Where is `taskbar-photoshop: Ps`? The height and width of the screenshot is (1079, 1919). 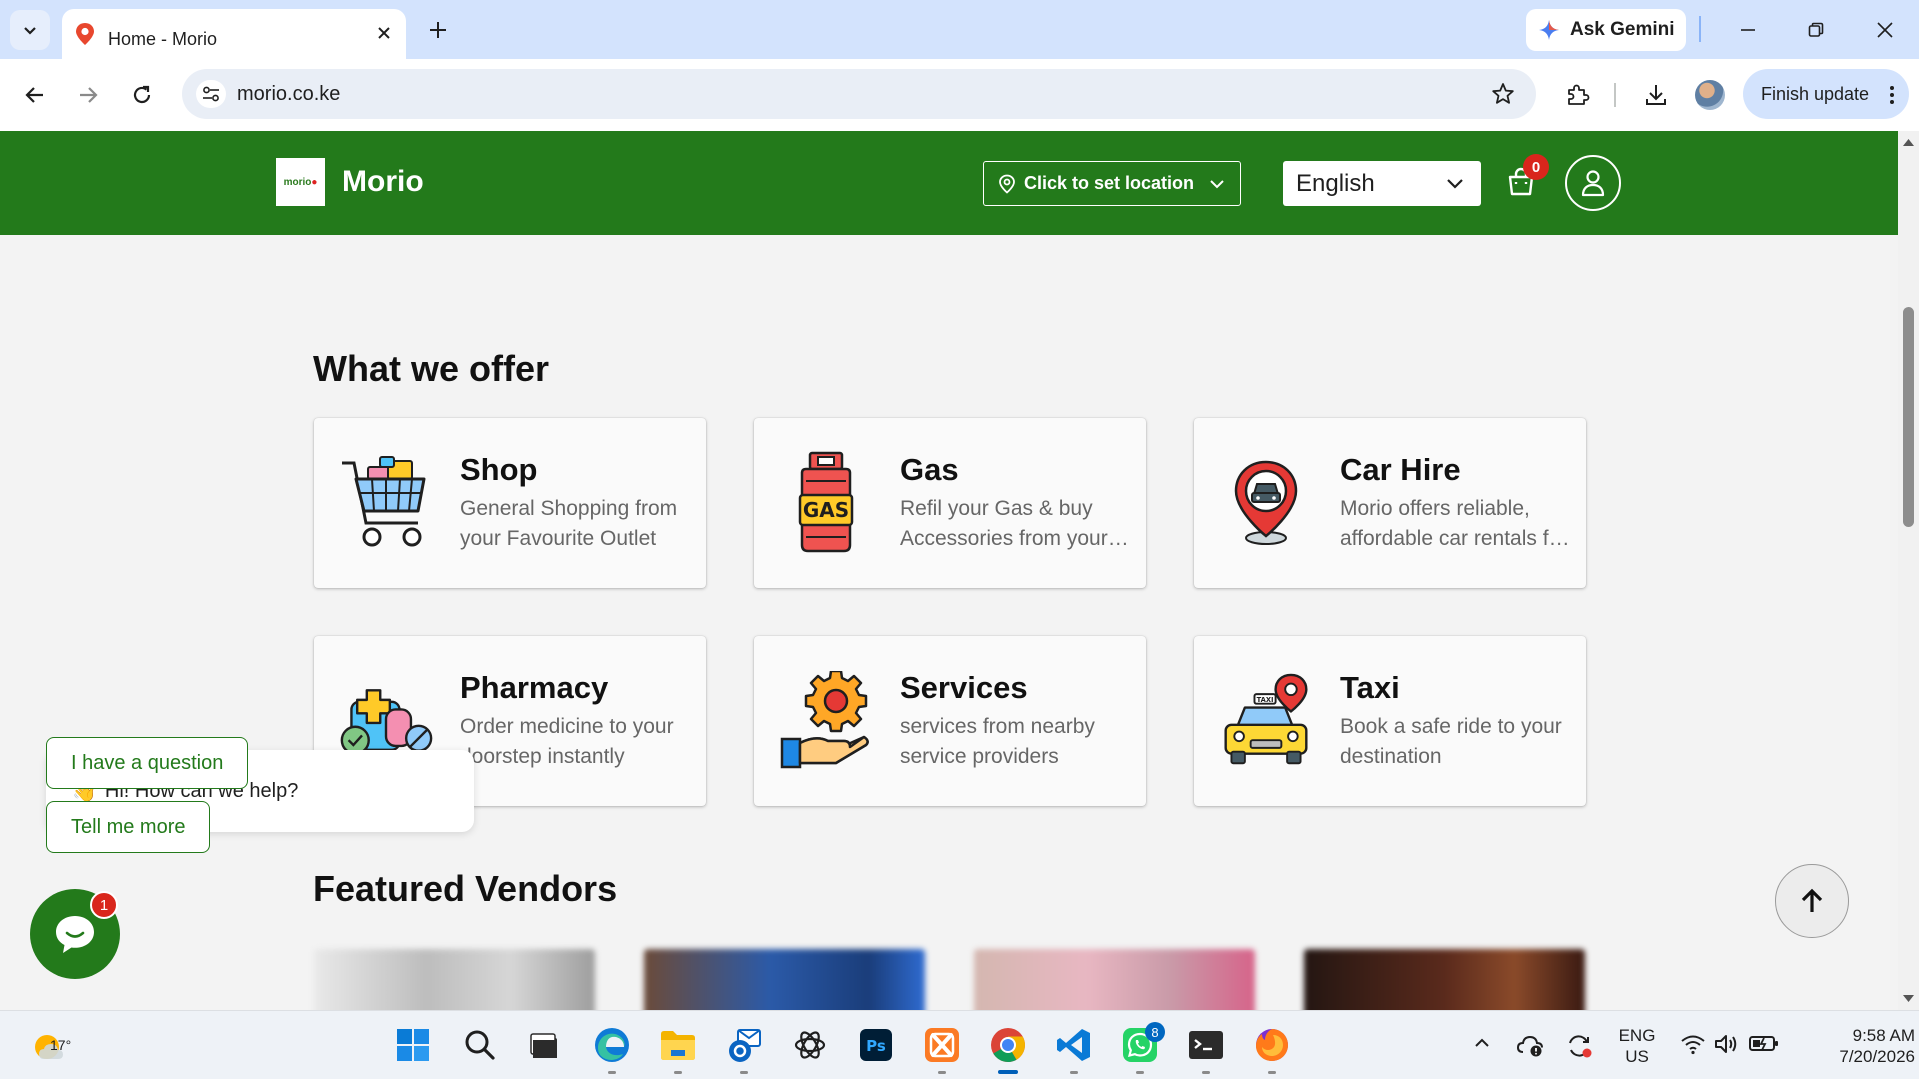
taskbar-photoshop: Ps is located at coordinates (876, 1045).